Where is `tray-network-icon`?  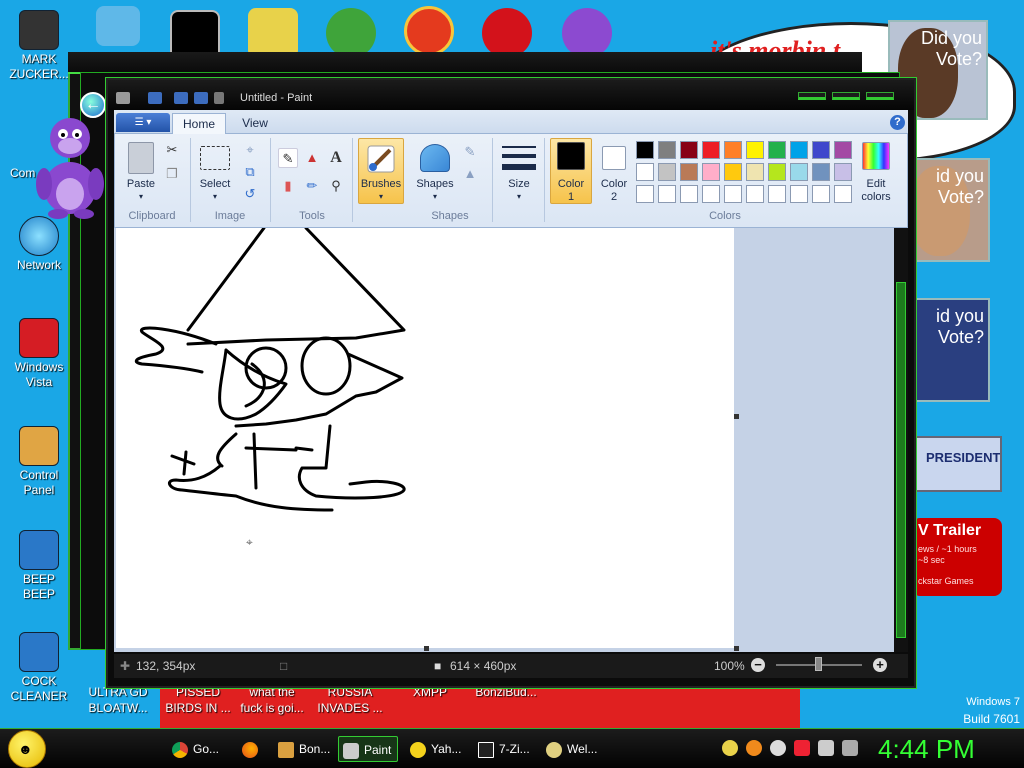 tray-network-icon is located at coordinates (826, 748).